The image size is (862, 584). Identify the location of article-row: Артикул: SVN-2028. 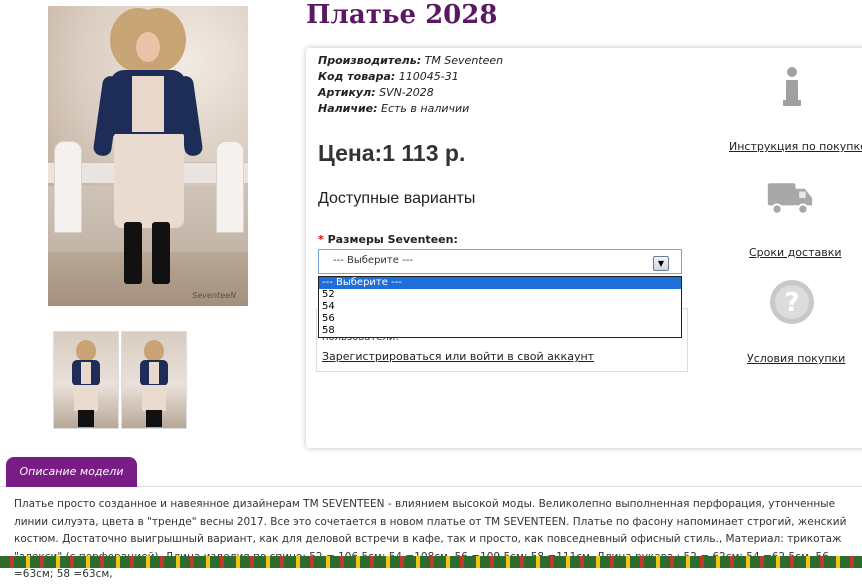
(376, 92).